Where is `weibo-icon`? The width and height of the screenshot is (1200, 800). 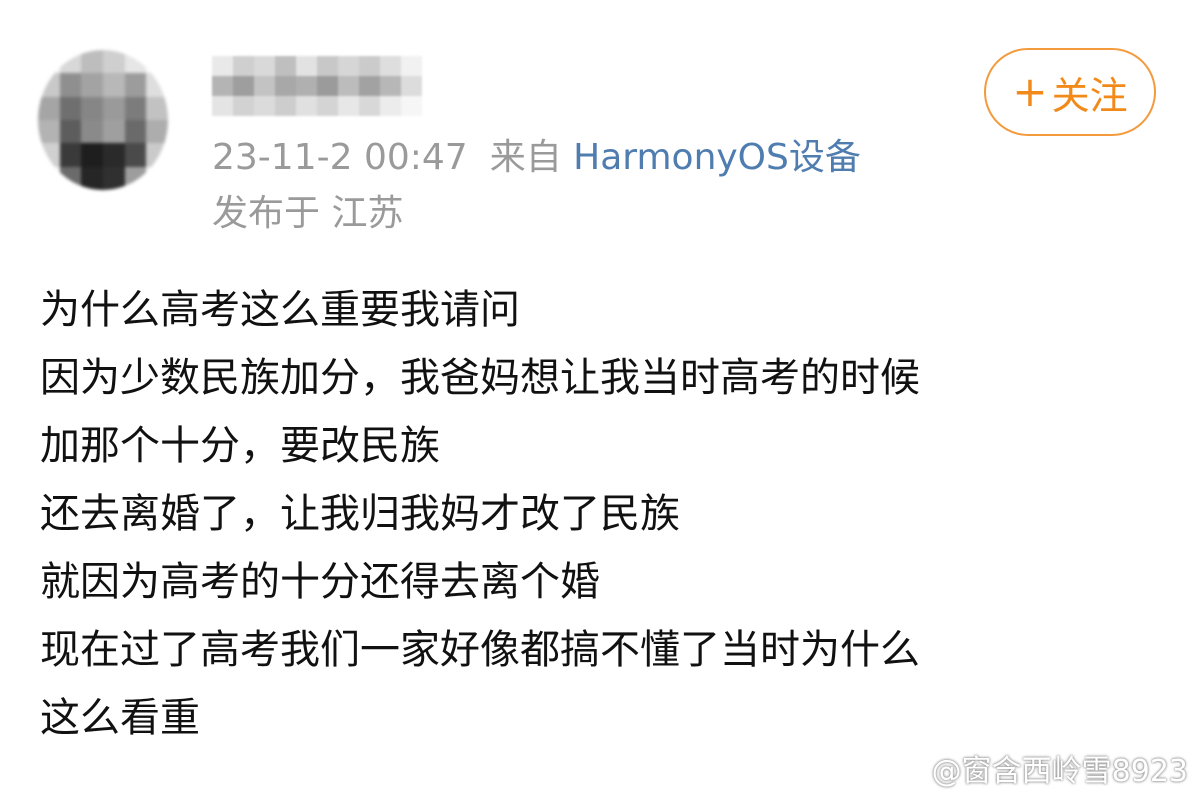 weibo-icon is located at coordinates (905, 773).